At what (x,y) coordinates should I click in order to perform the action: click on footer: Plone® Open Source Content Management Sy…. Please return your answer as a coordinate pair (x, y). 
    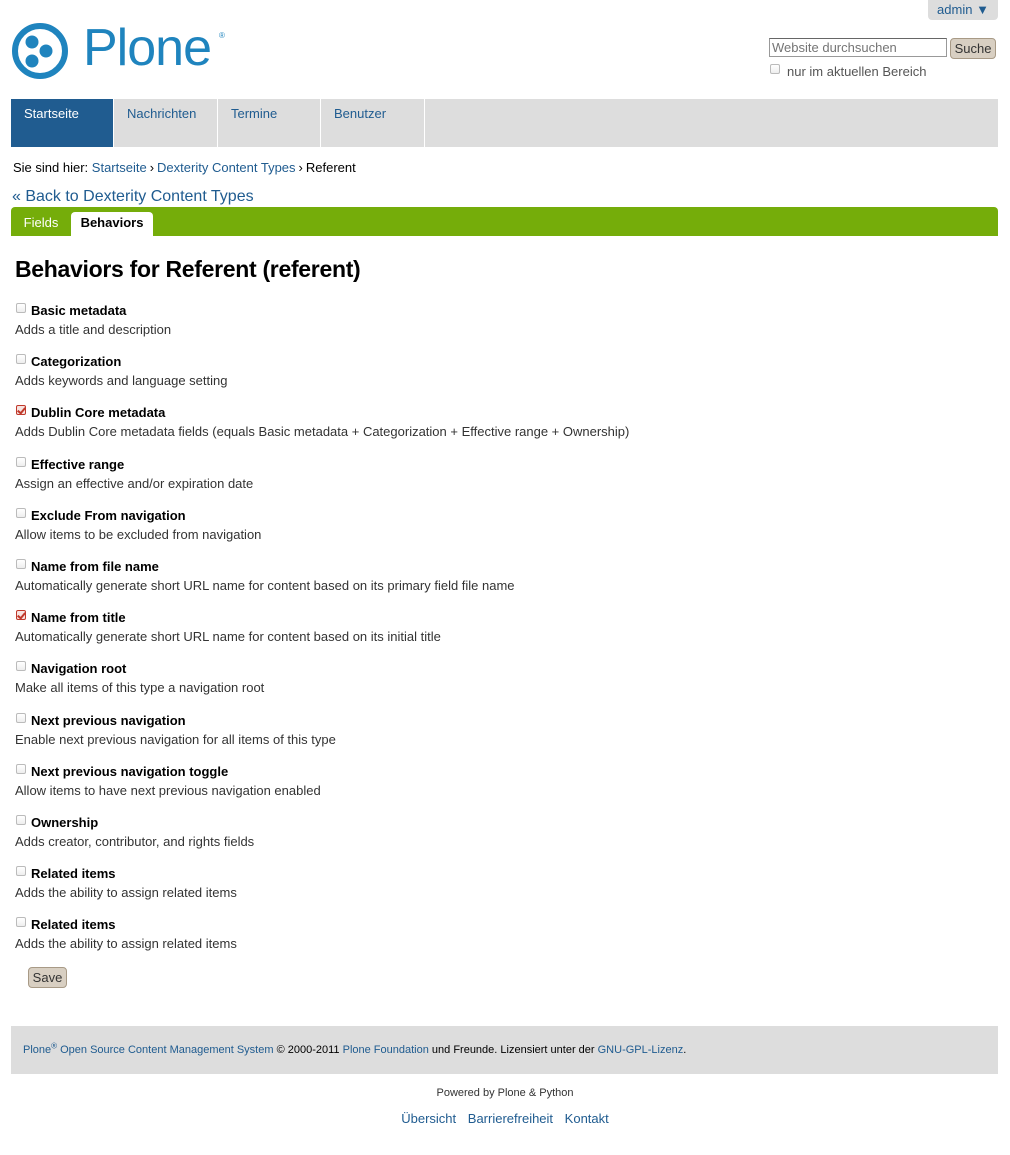
    Looking at the image, I should click on (504, 1050).